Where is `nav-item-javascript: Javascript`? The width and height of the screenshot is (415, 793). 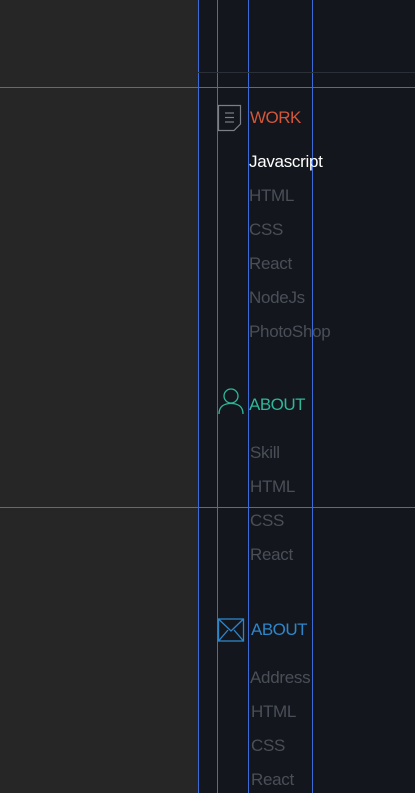
nav-item-javascript: Javascript is located at coordinates (286, 162).